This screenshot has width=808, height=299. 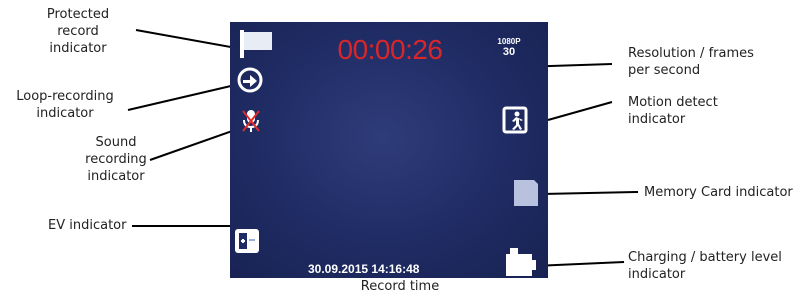 I want to click on resolution-display: 1080P 30, so click(x=509, y=48).